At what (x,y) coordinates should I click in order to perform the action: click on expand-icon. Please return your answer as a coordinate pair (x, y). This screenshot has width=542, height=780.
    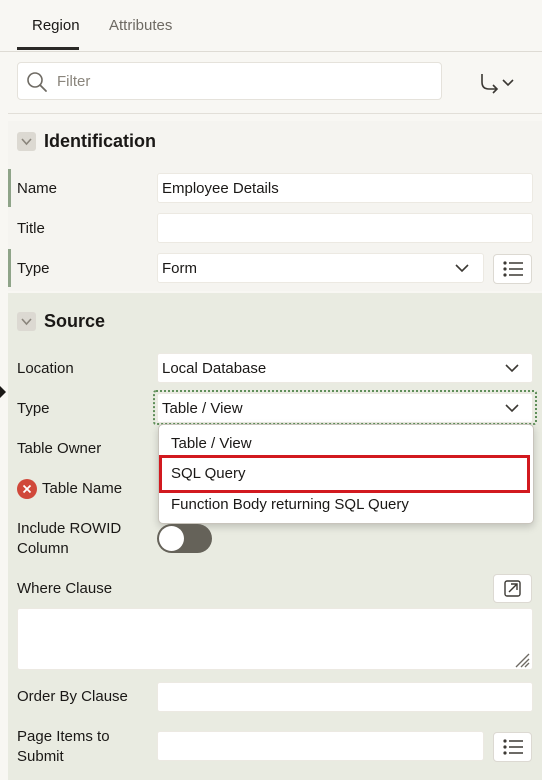
    Looking at the image, I should click on (512, 588).